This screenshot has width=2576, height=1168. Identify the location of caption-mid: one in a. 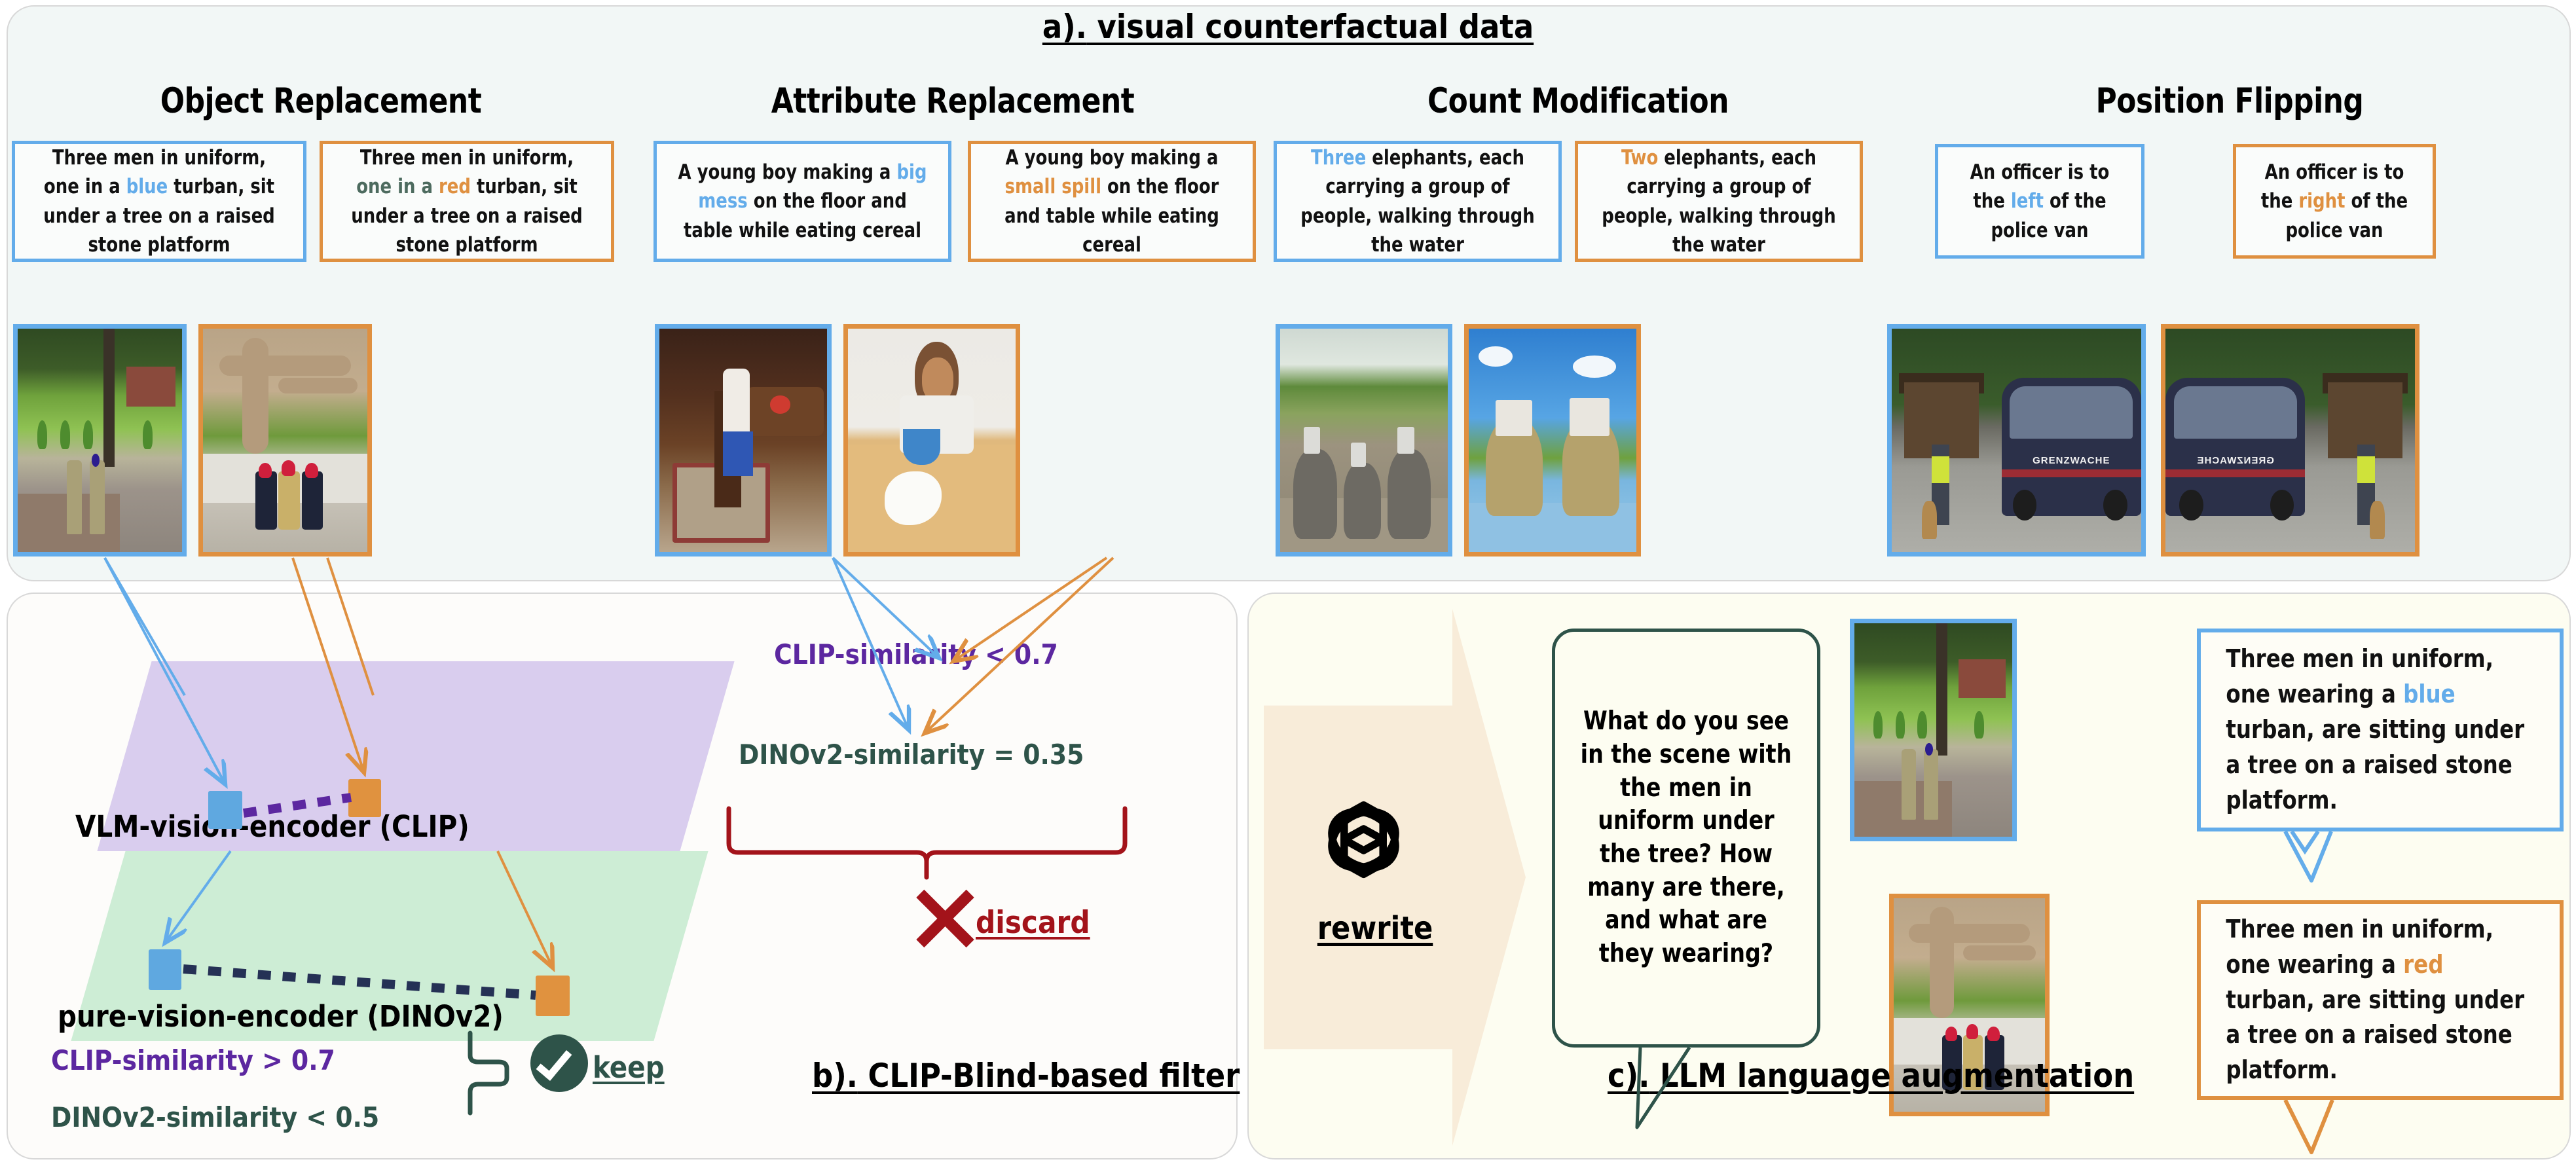
(397, 187).